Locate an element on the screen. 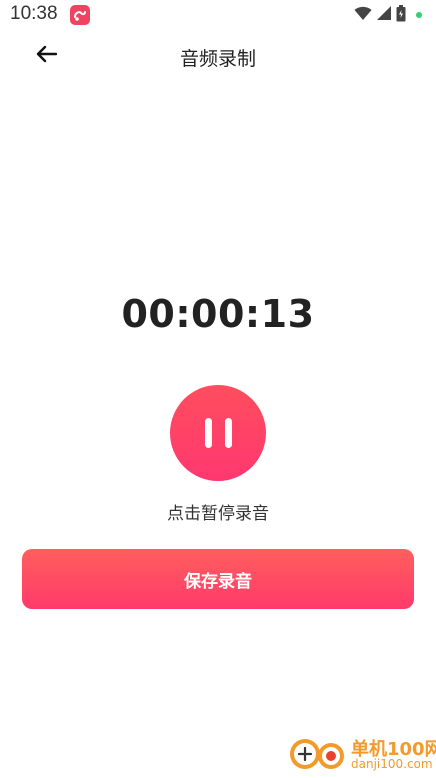 Image resolution: width=436 pixels, height=778 pixels. status-time: 10:38 is located at coordinates (34, 13).